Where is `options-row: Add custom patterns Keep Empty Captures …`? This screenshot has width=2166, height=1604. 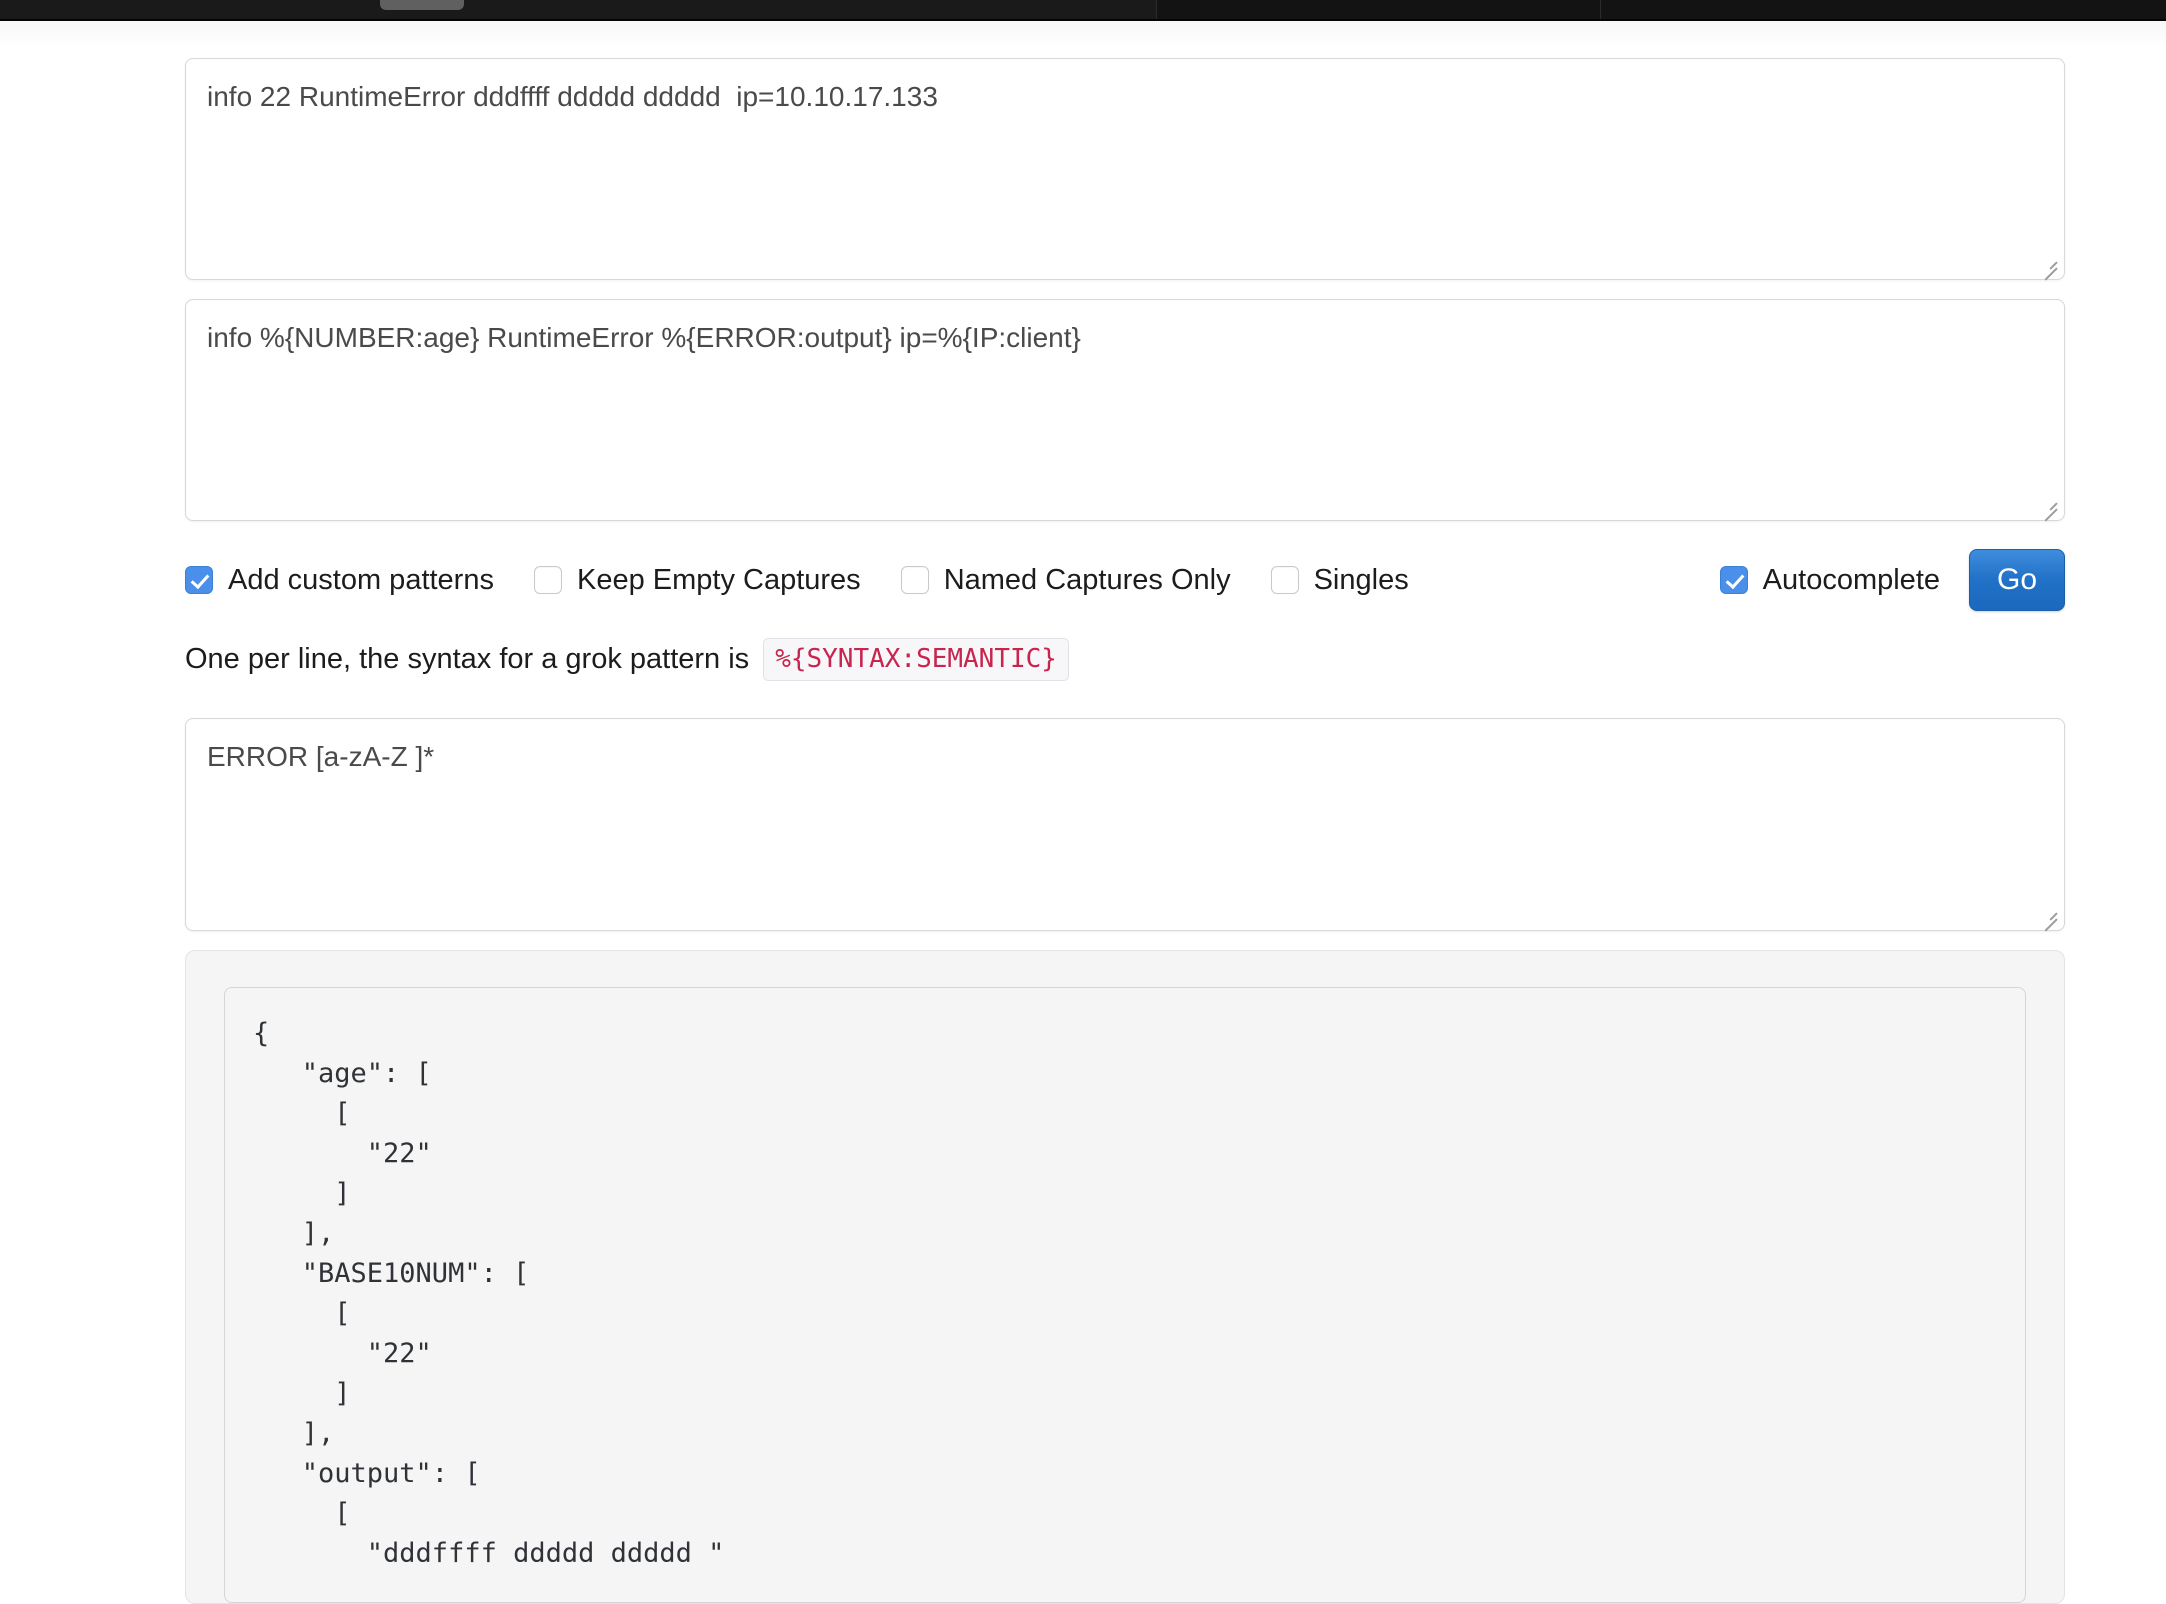 options-row: Add custom patterns Keep Empty Captures … is located at coordinates (1125, 580).